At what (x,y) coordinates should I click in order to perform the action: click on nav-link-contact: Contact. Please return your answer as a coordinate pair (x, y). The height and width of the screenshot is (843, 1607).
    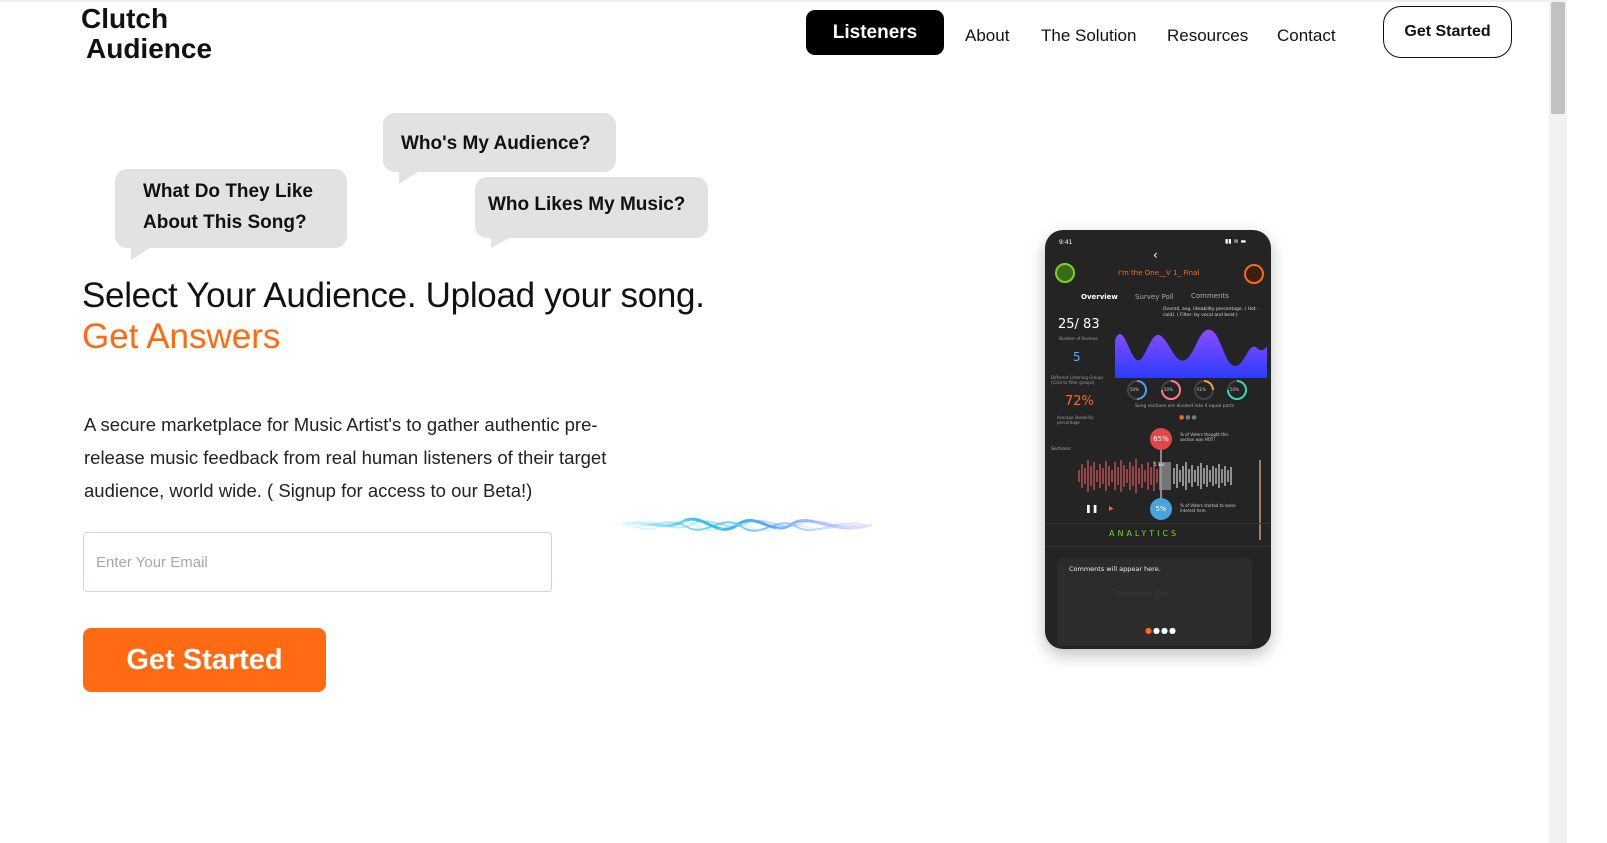
    Looking at the image, I should click on (1306, 36).